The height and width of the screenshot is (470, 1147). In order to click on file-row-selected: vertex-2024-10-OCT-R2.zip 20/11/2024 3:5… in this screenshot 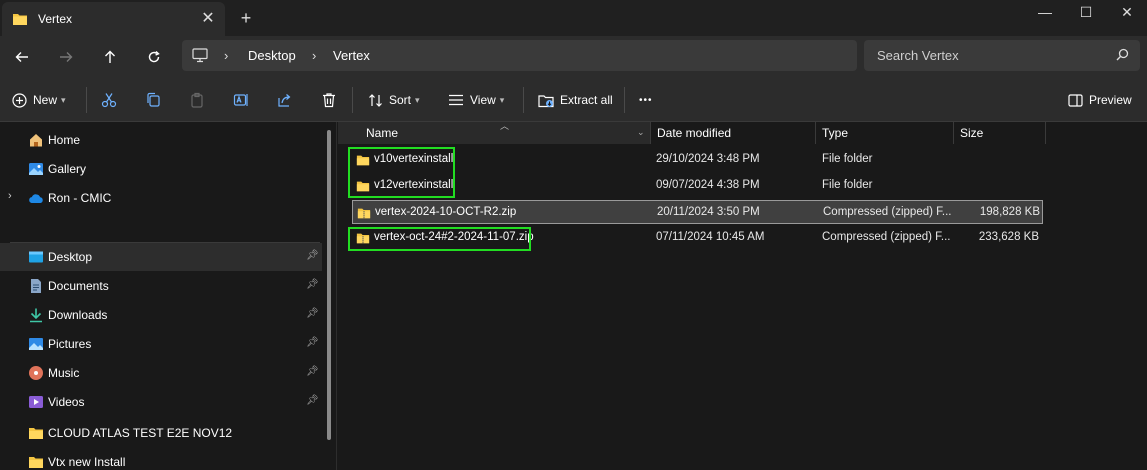, I will do `click(697, 212)`.